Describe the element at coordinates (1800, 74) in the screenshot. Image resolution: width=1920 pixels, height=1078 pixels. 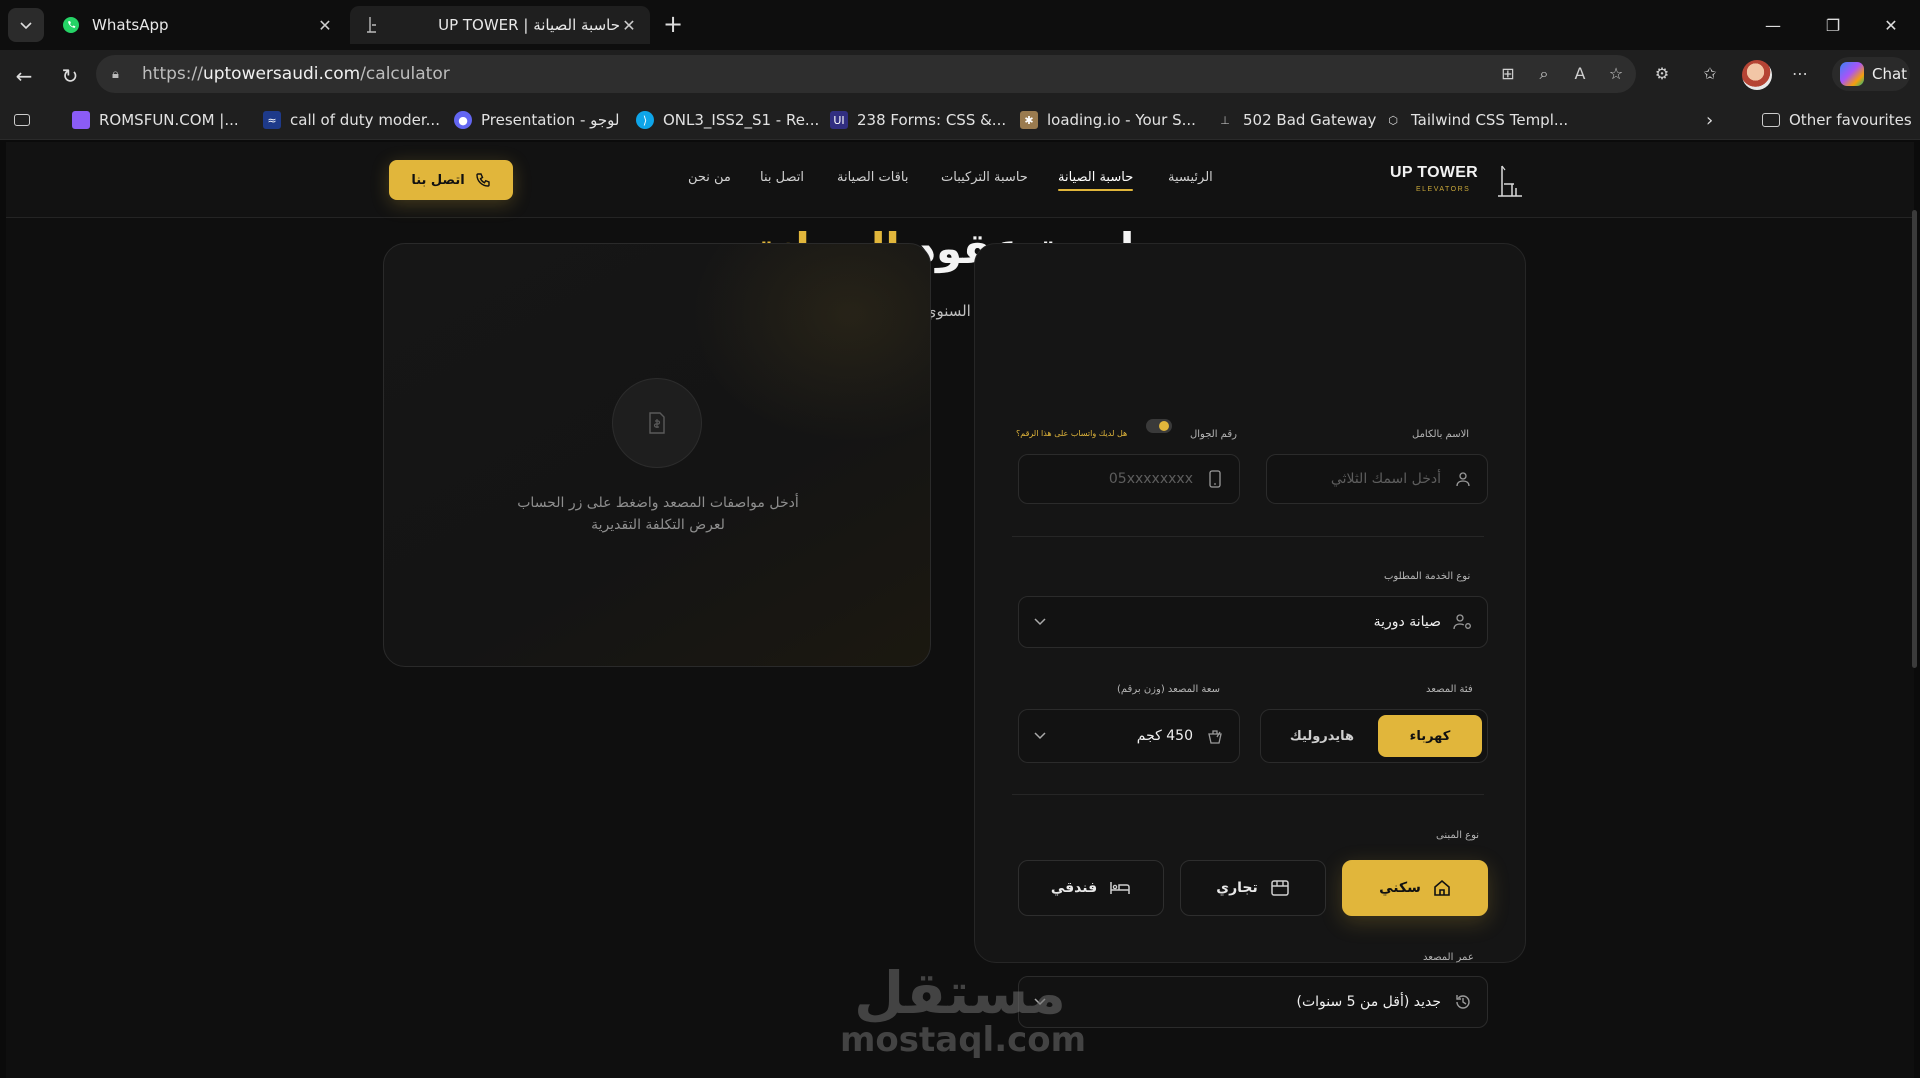
I see `more-menu-icon: ⋯` at that location.